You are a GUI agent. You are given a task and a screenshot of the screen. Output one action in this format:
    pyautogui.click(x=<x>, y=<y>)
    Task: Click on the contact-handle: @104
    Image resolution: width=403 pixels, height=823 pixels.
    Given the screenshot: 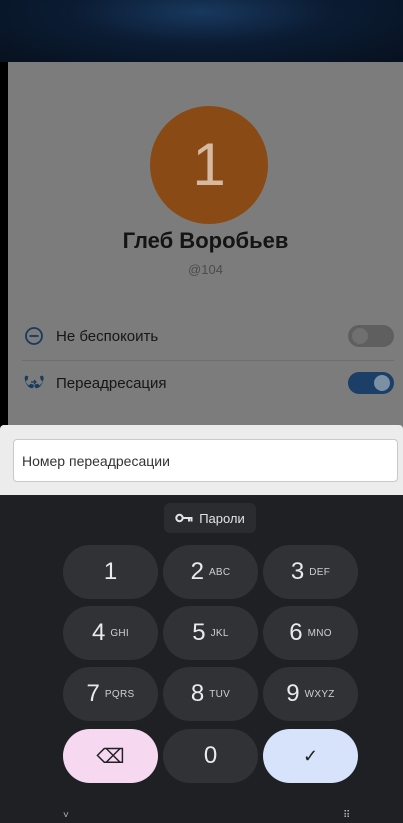 What is the action you would take?
    pyautogui.click(x=205, y=269)
    